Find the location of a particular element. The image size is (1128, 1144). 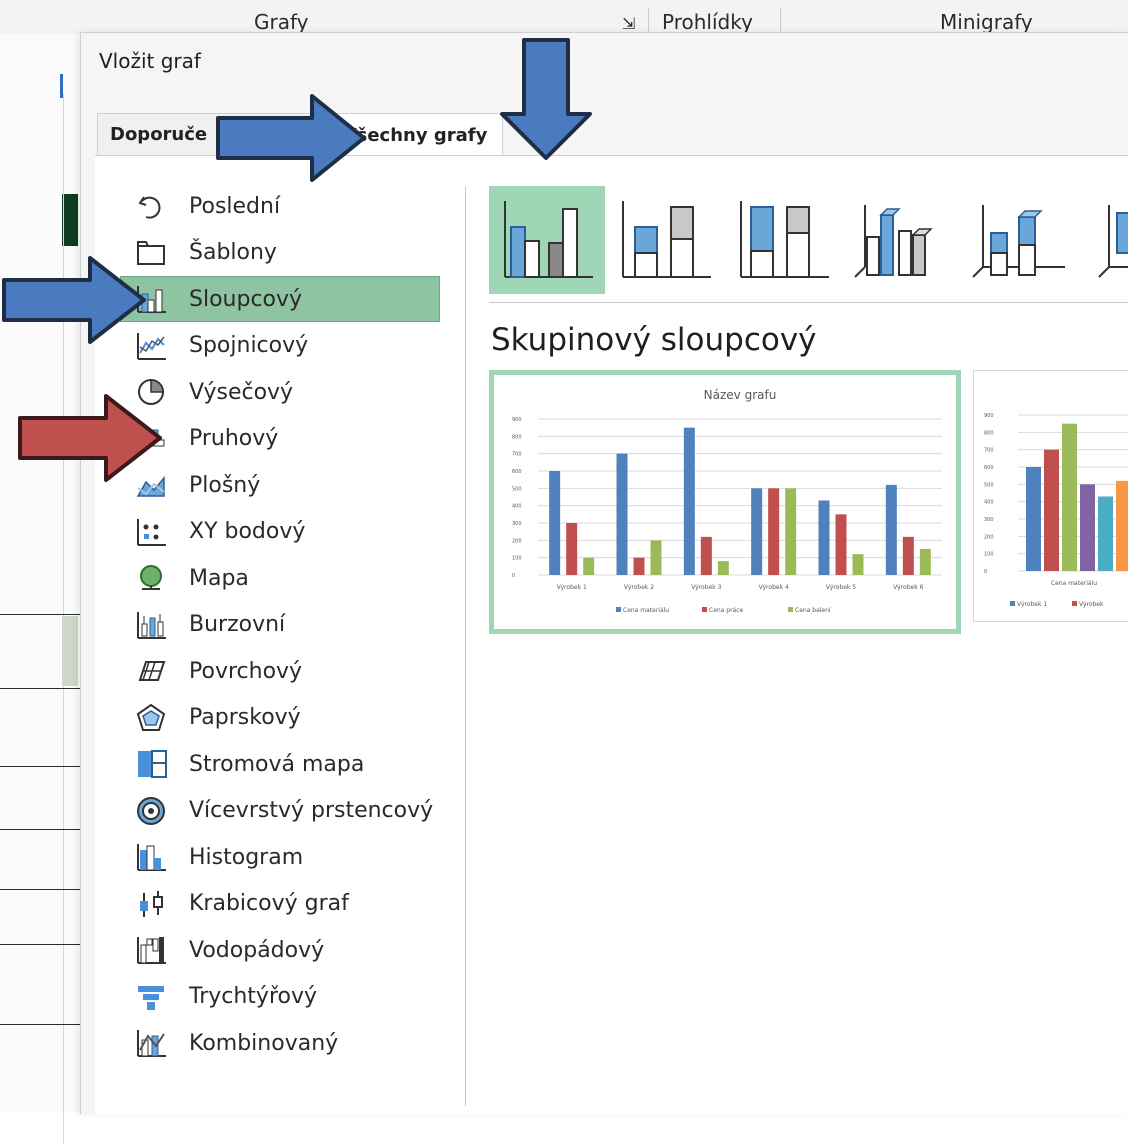

chart-type-label: Šablony is located at coordinates (233, 252).